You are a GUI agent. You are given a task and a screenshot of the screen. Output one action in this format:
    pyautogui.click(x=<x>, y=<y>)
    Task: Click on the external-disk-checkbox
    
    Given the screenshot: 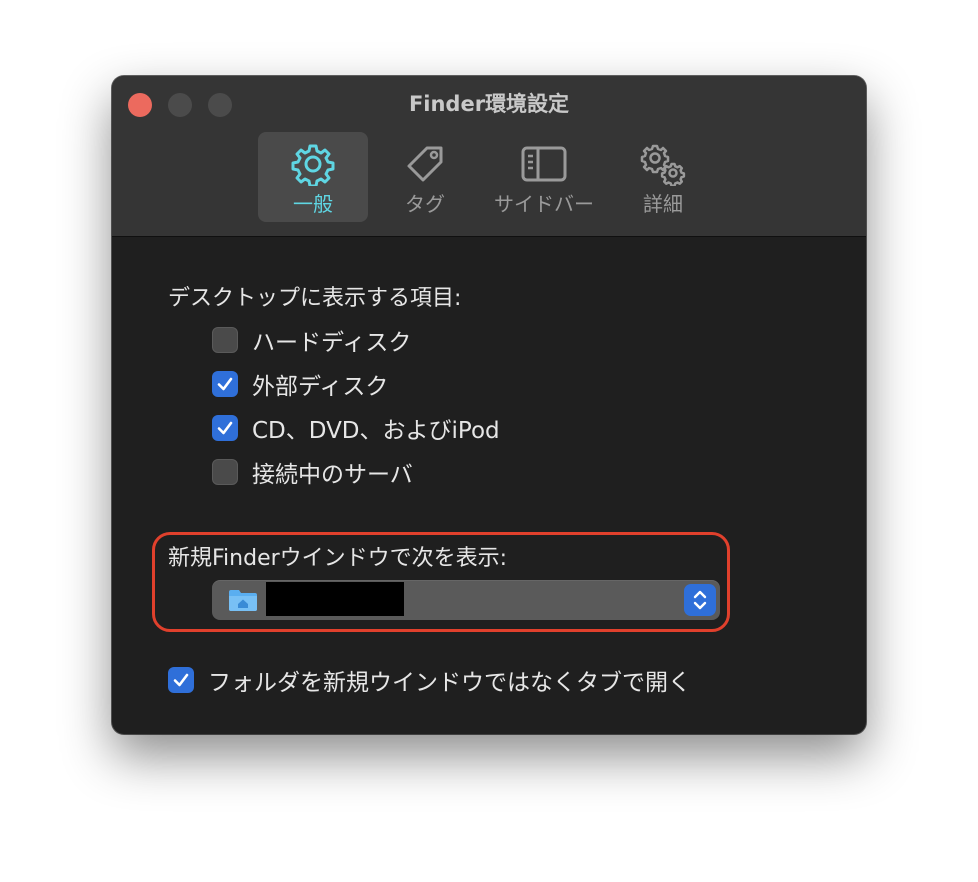 What is the action you would take?
    pyautogui.click(x=225, y=384)
    